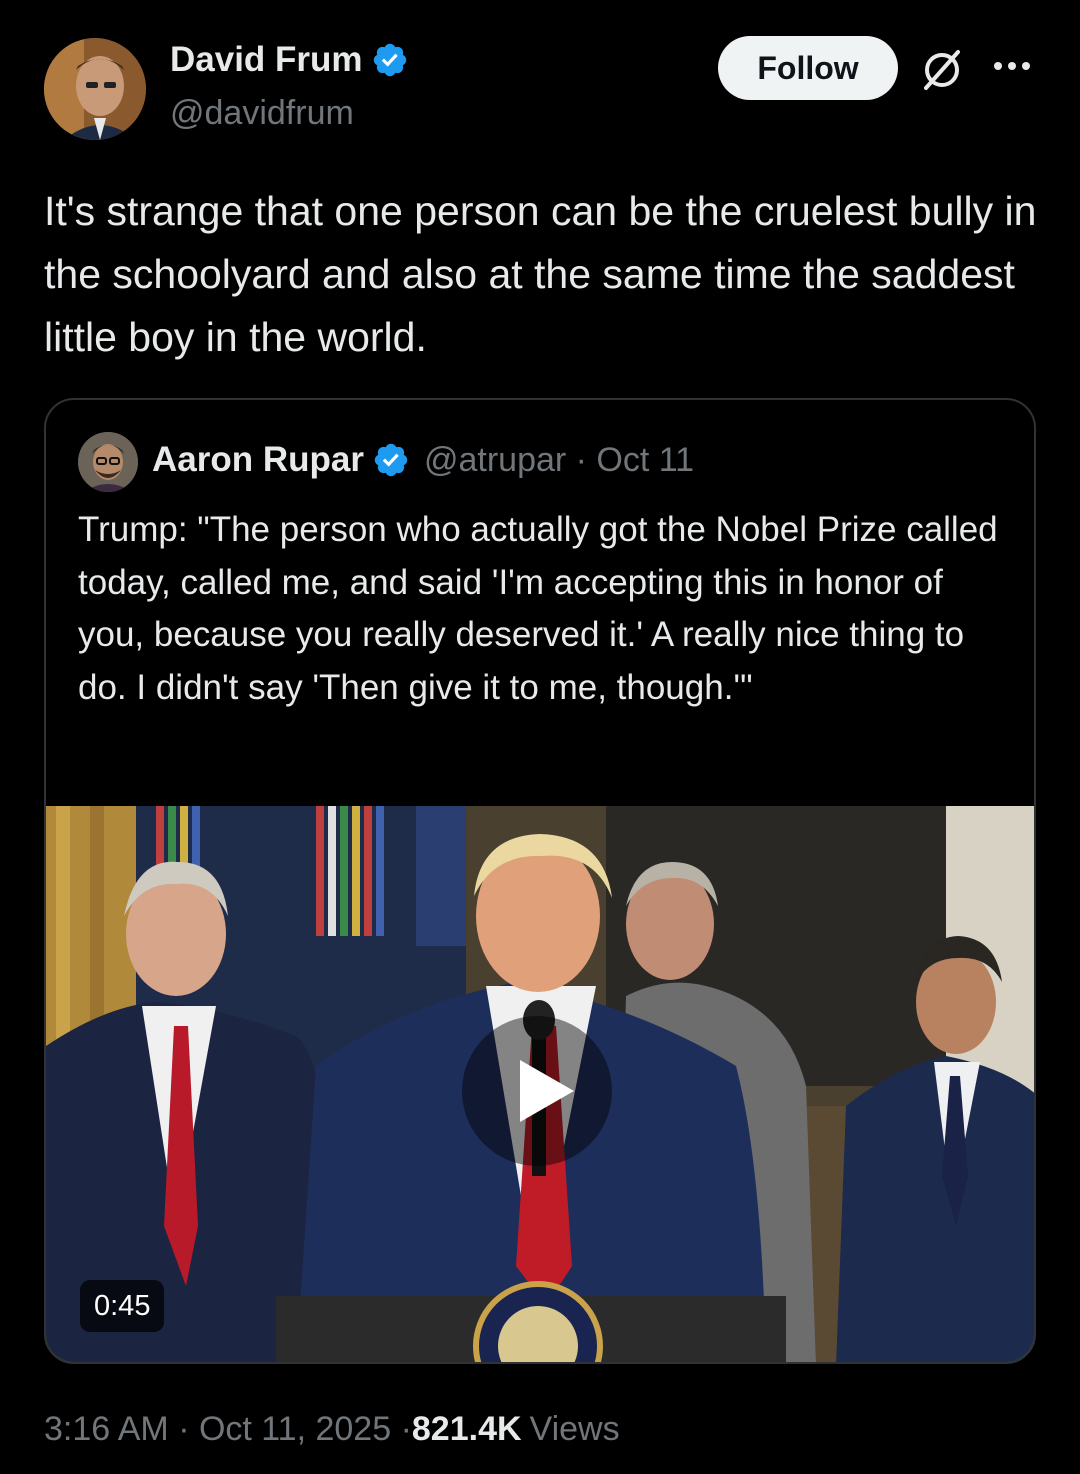 The width and height of the screenshot is (1080, 1474). I want to click on quoted-handle-date: @atrupar · Oct 11, so click(559, 459).